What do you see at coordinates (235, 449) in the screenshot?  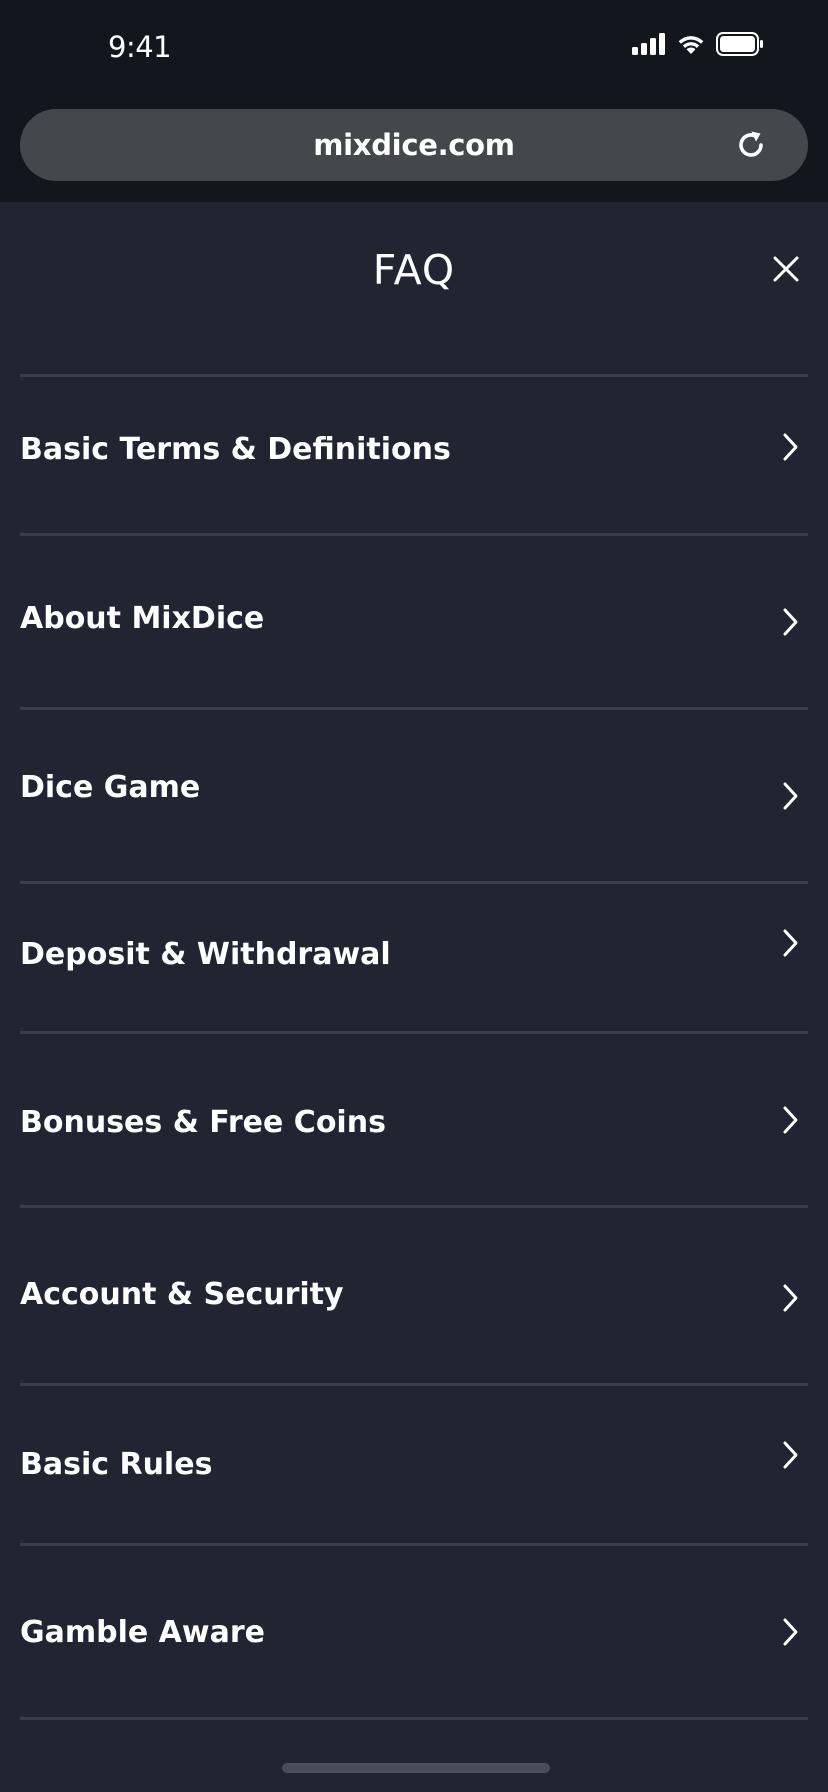 I see `faq-item-label: Basic Terms & Definitions` at bounding box center [235, 449].